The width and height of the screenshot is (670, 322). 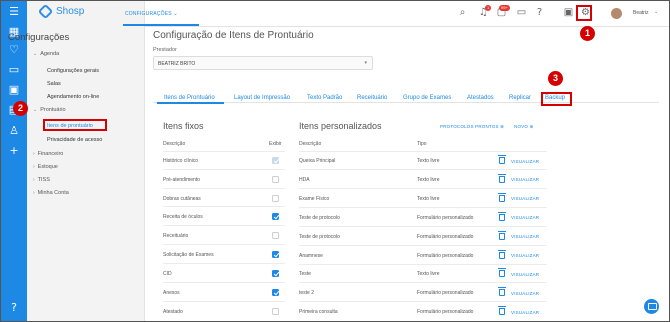 I want to click on nav-group-financeiro: › Financeiro, so click(x=48, y=154).